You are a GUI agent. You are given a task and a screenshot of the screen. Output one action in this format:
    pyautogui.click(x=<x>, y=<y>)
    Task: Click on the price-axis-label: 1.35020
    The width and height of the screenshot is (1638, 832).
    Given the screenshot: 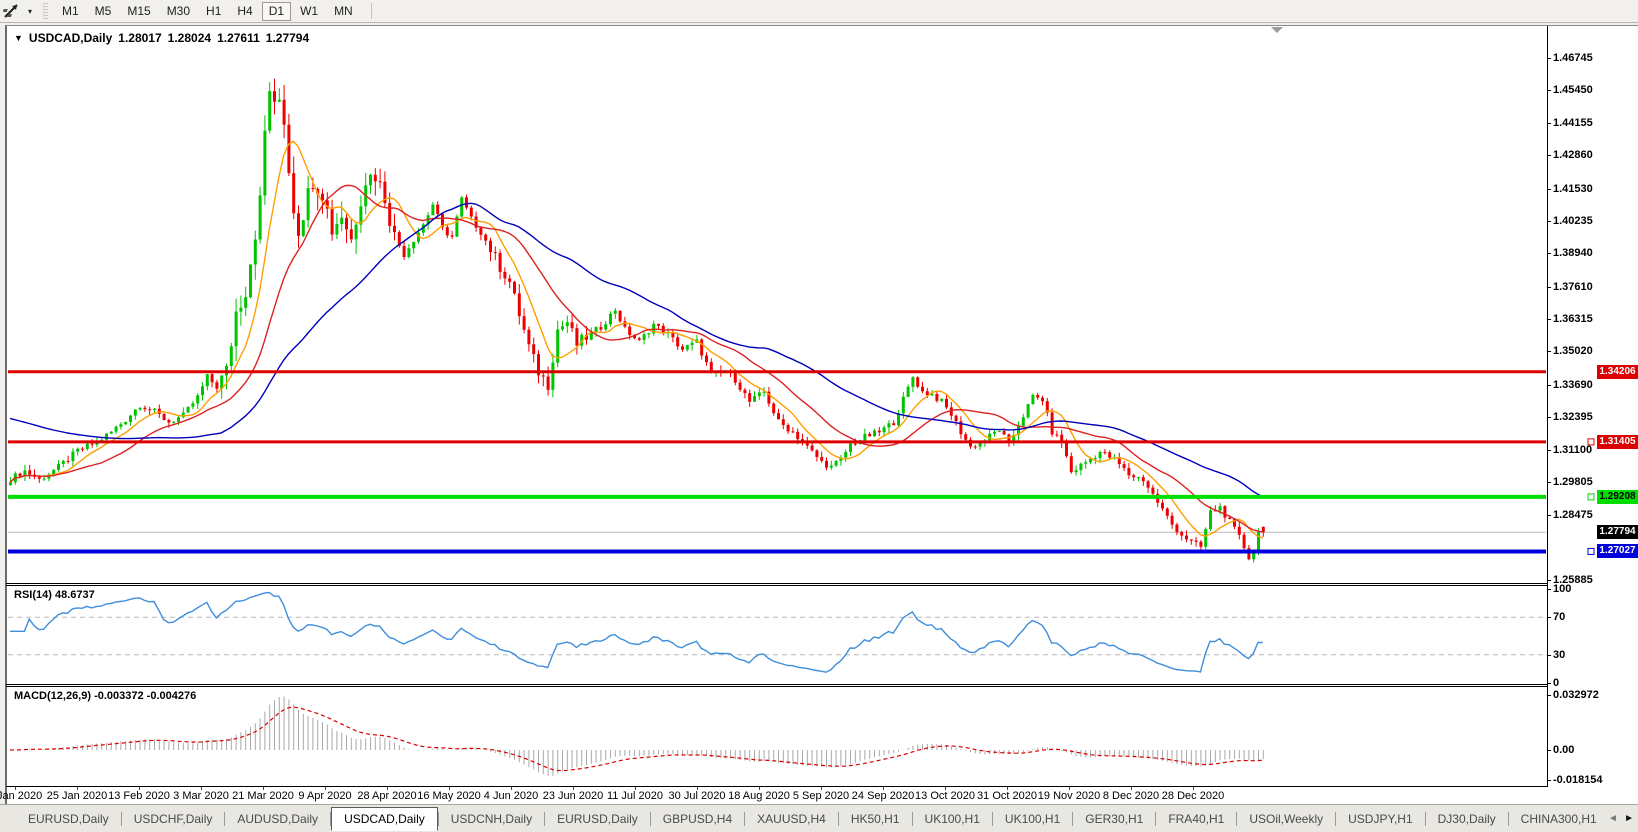 What is the action you would take?
    pyautogui.click(x=1573, y=351)
    